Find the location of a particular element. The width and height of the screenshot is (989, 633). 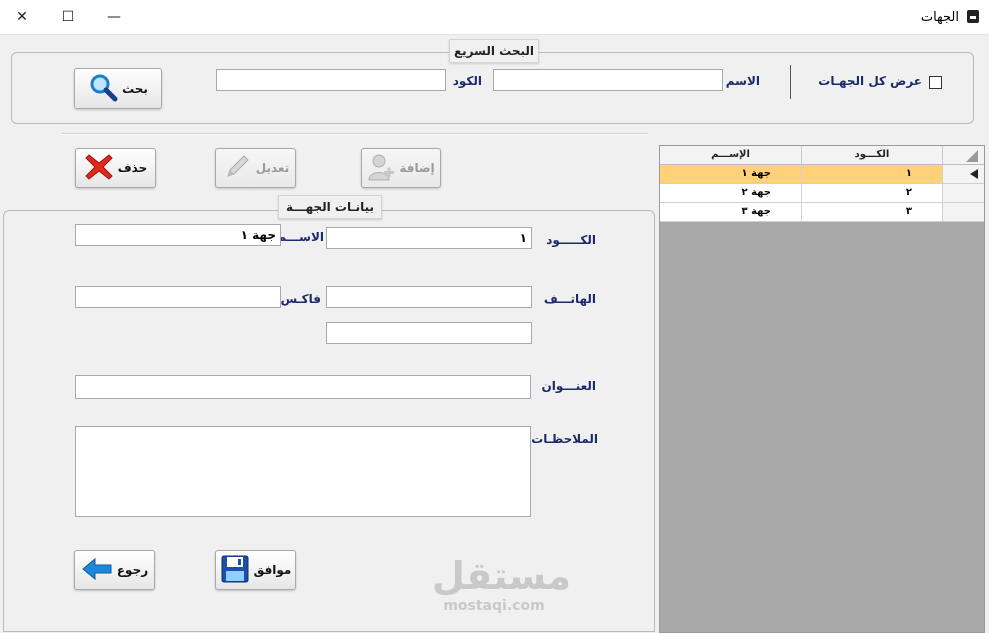

watermark-logo: مستقل is located at coordinates (501, 576).